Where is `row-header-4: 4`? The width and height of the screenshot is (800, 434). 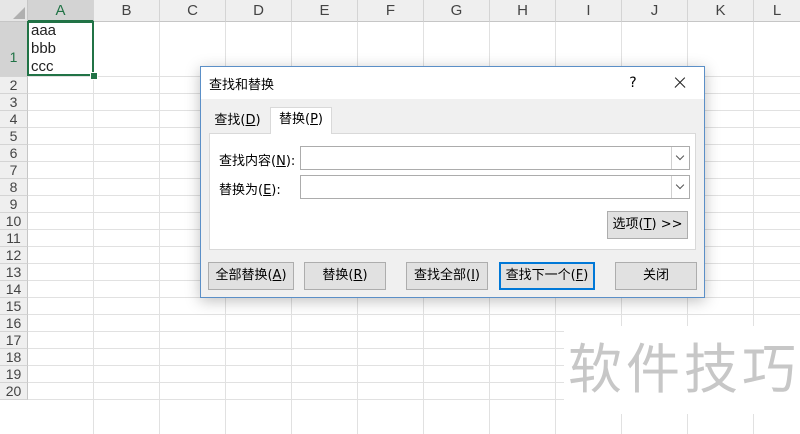
row-header-4: 4 is located at coordinates (14, 119).